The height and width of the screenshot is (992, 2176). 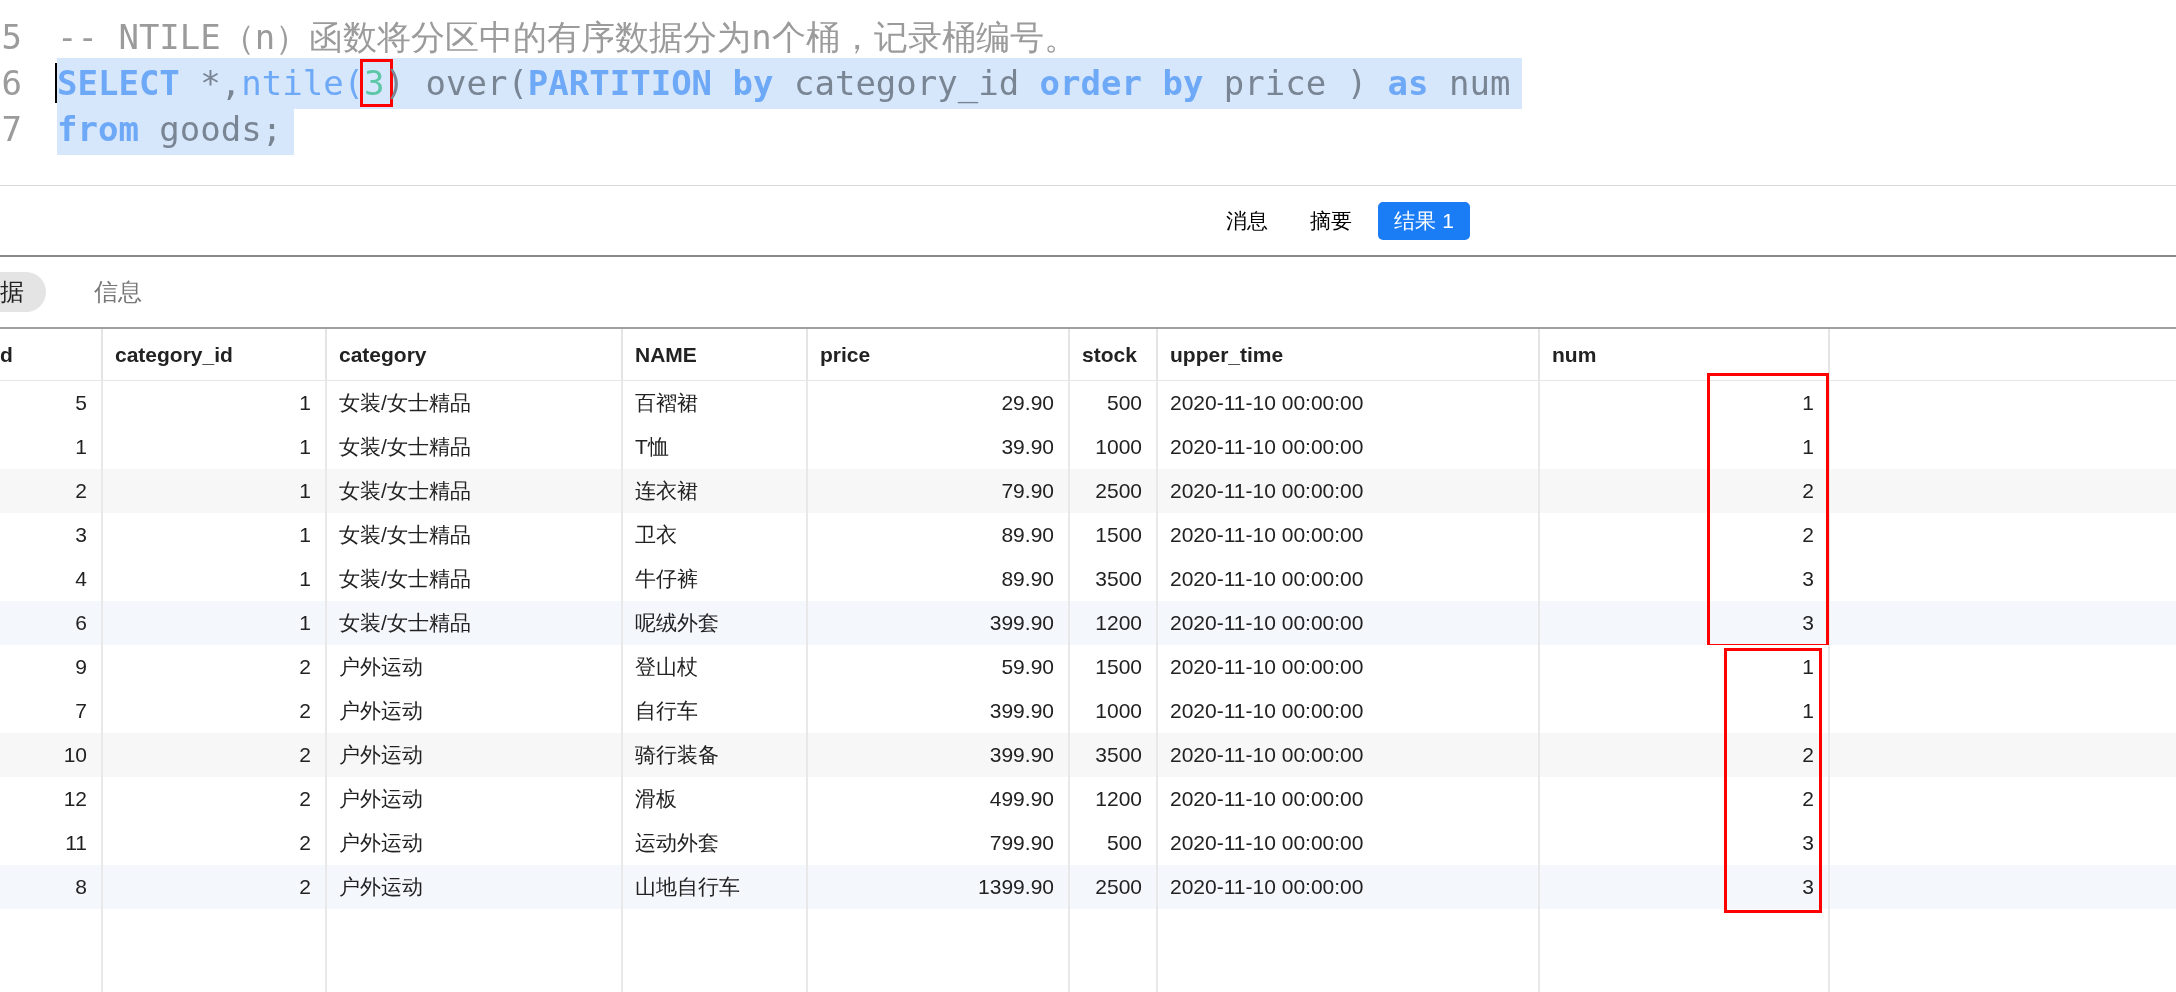 What do you see at coordinates (81, 711) in the screenshot?
I see `table-cell-text: 7` at bounding box center [81, 711].